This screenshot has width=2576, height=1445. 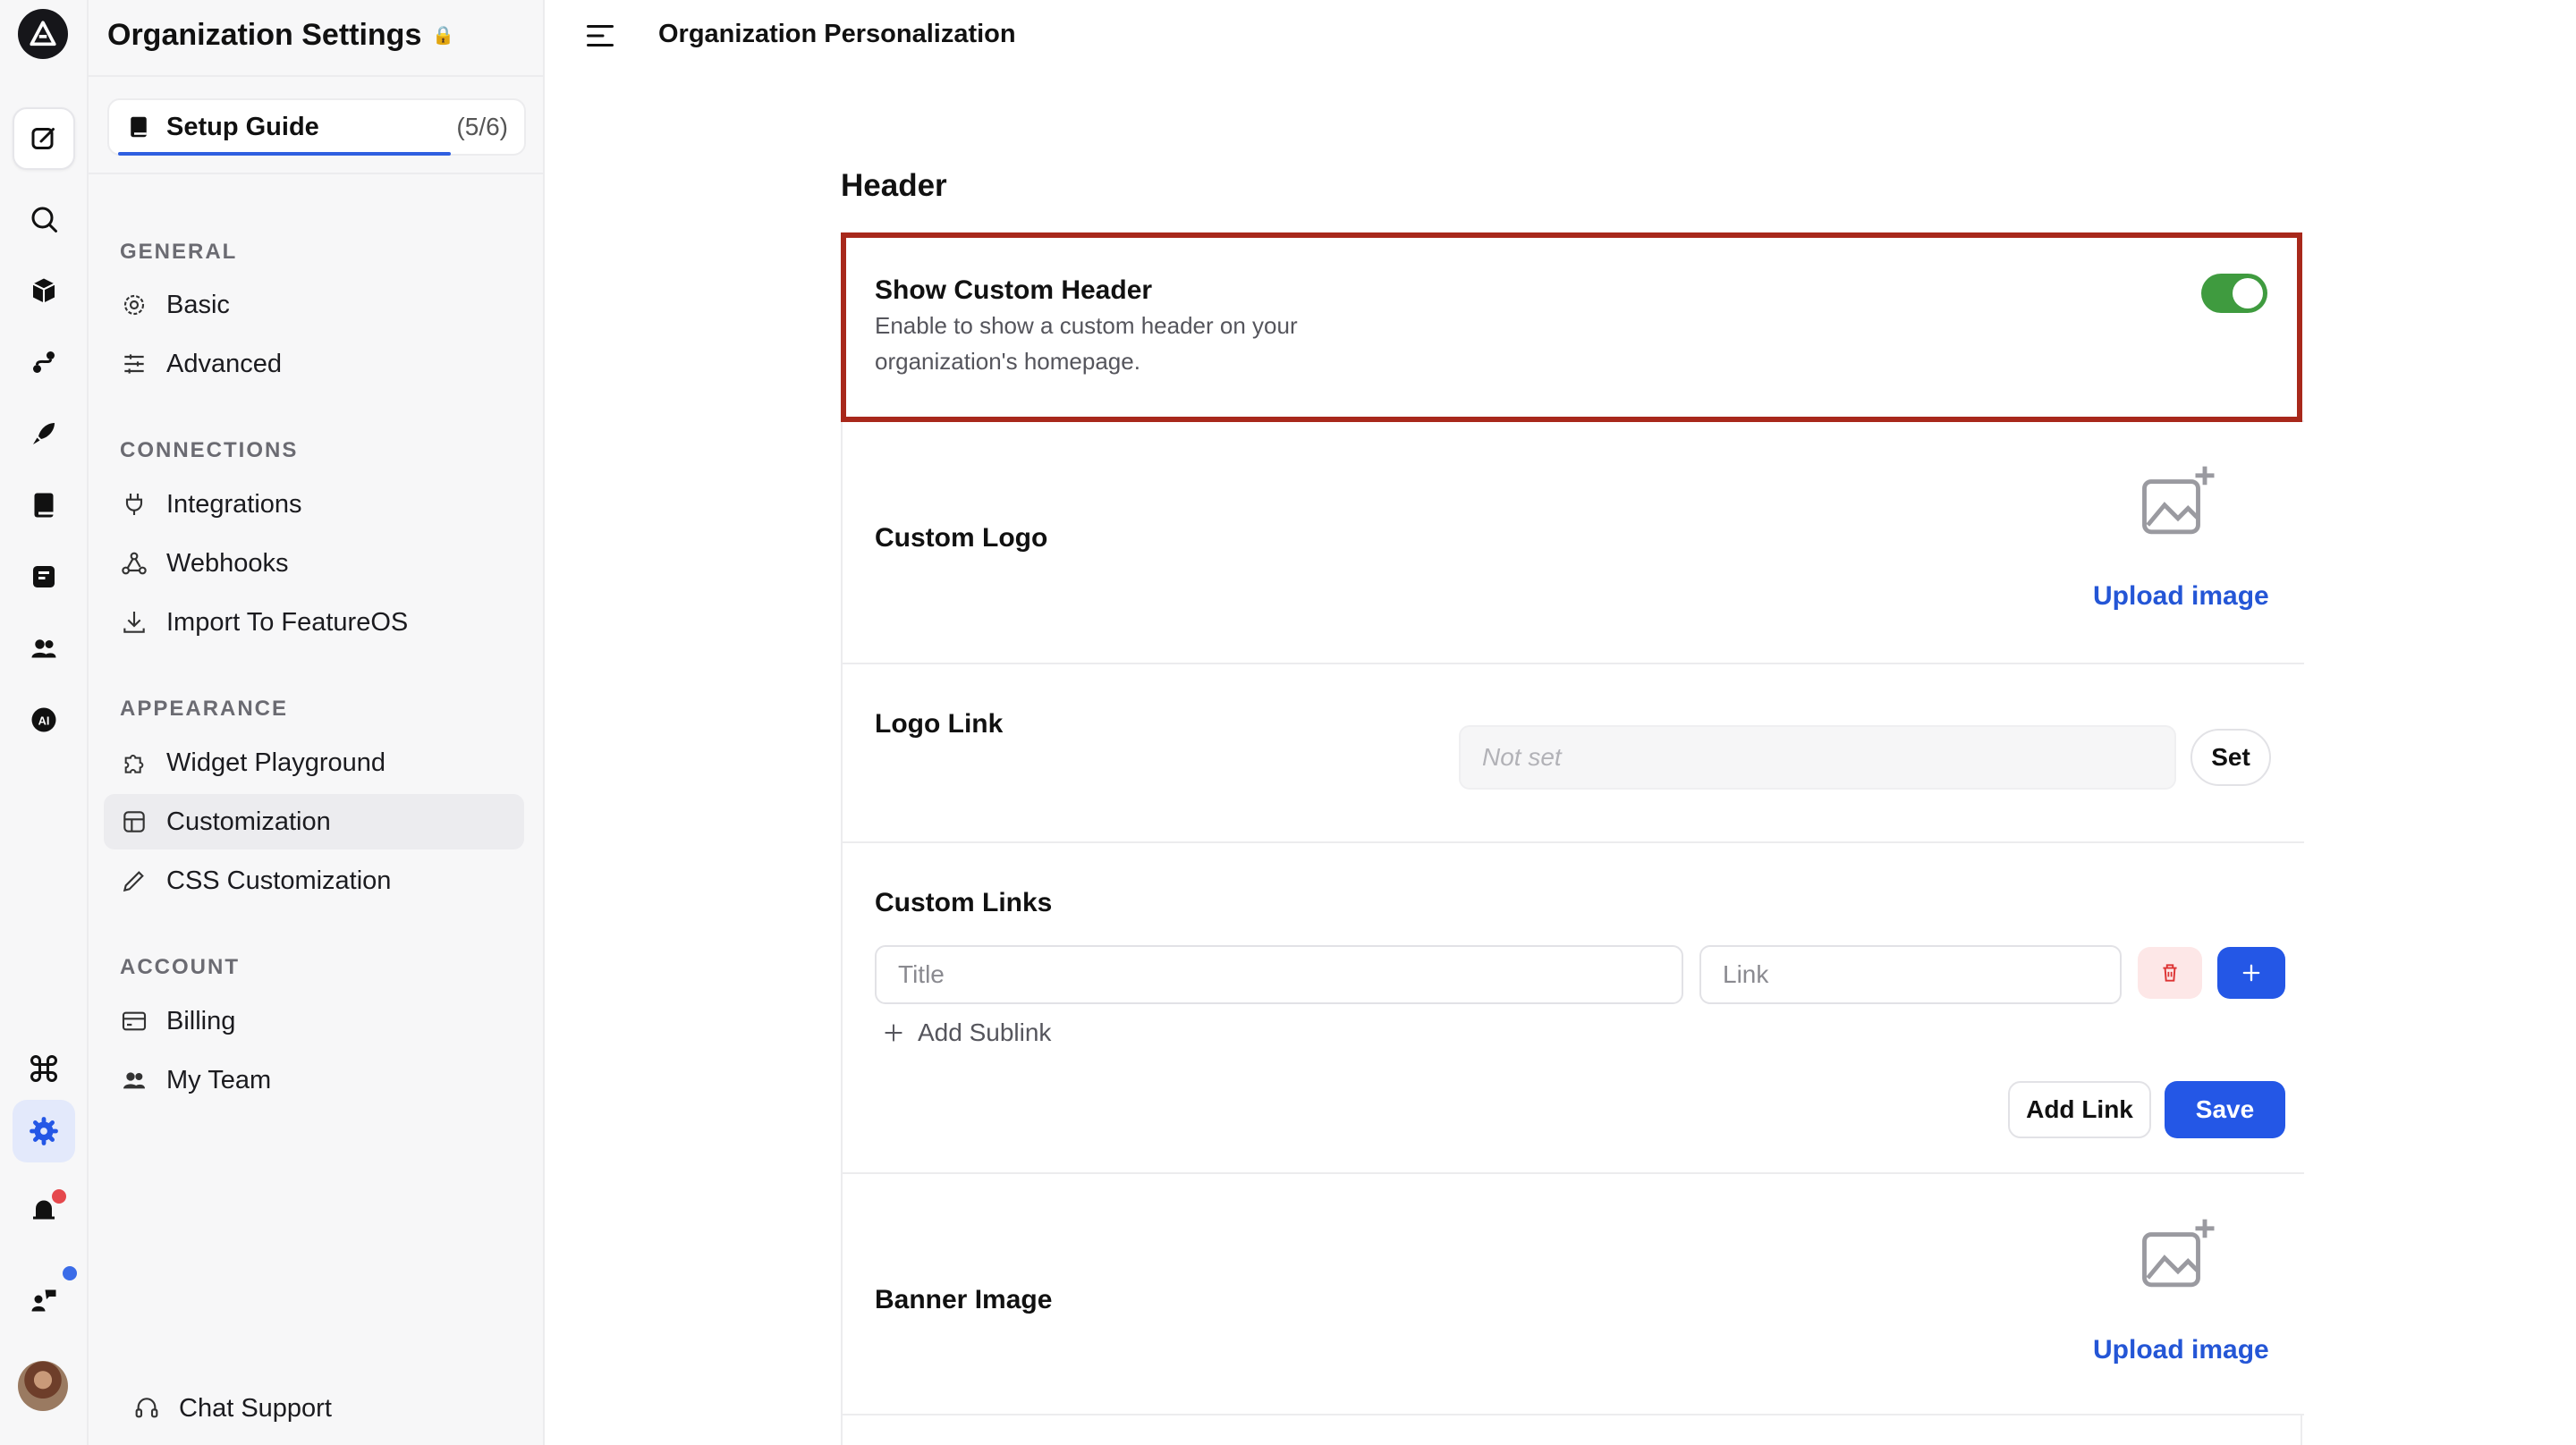 I want to click on sidebar-item-label: My Team, so click(x=219, y=1079).